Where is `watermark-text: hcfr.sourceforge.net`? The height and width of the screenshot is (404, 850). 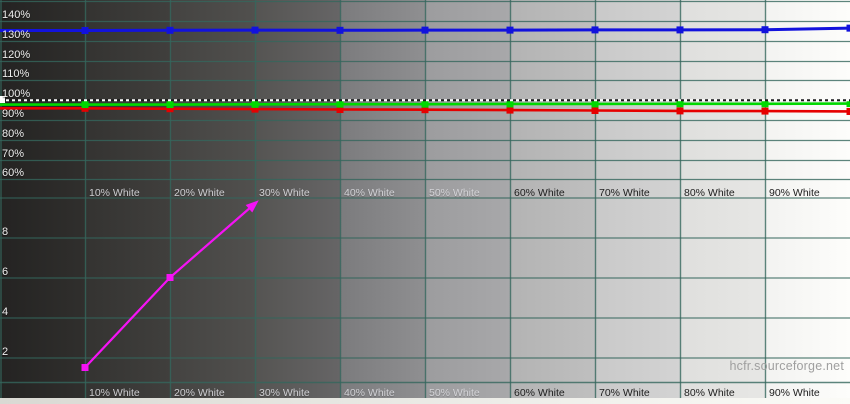 watermark-text: hcfr.sourceforge.net is located at coordinates (786, 366).